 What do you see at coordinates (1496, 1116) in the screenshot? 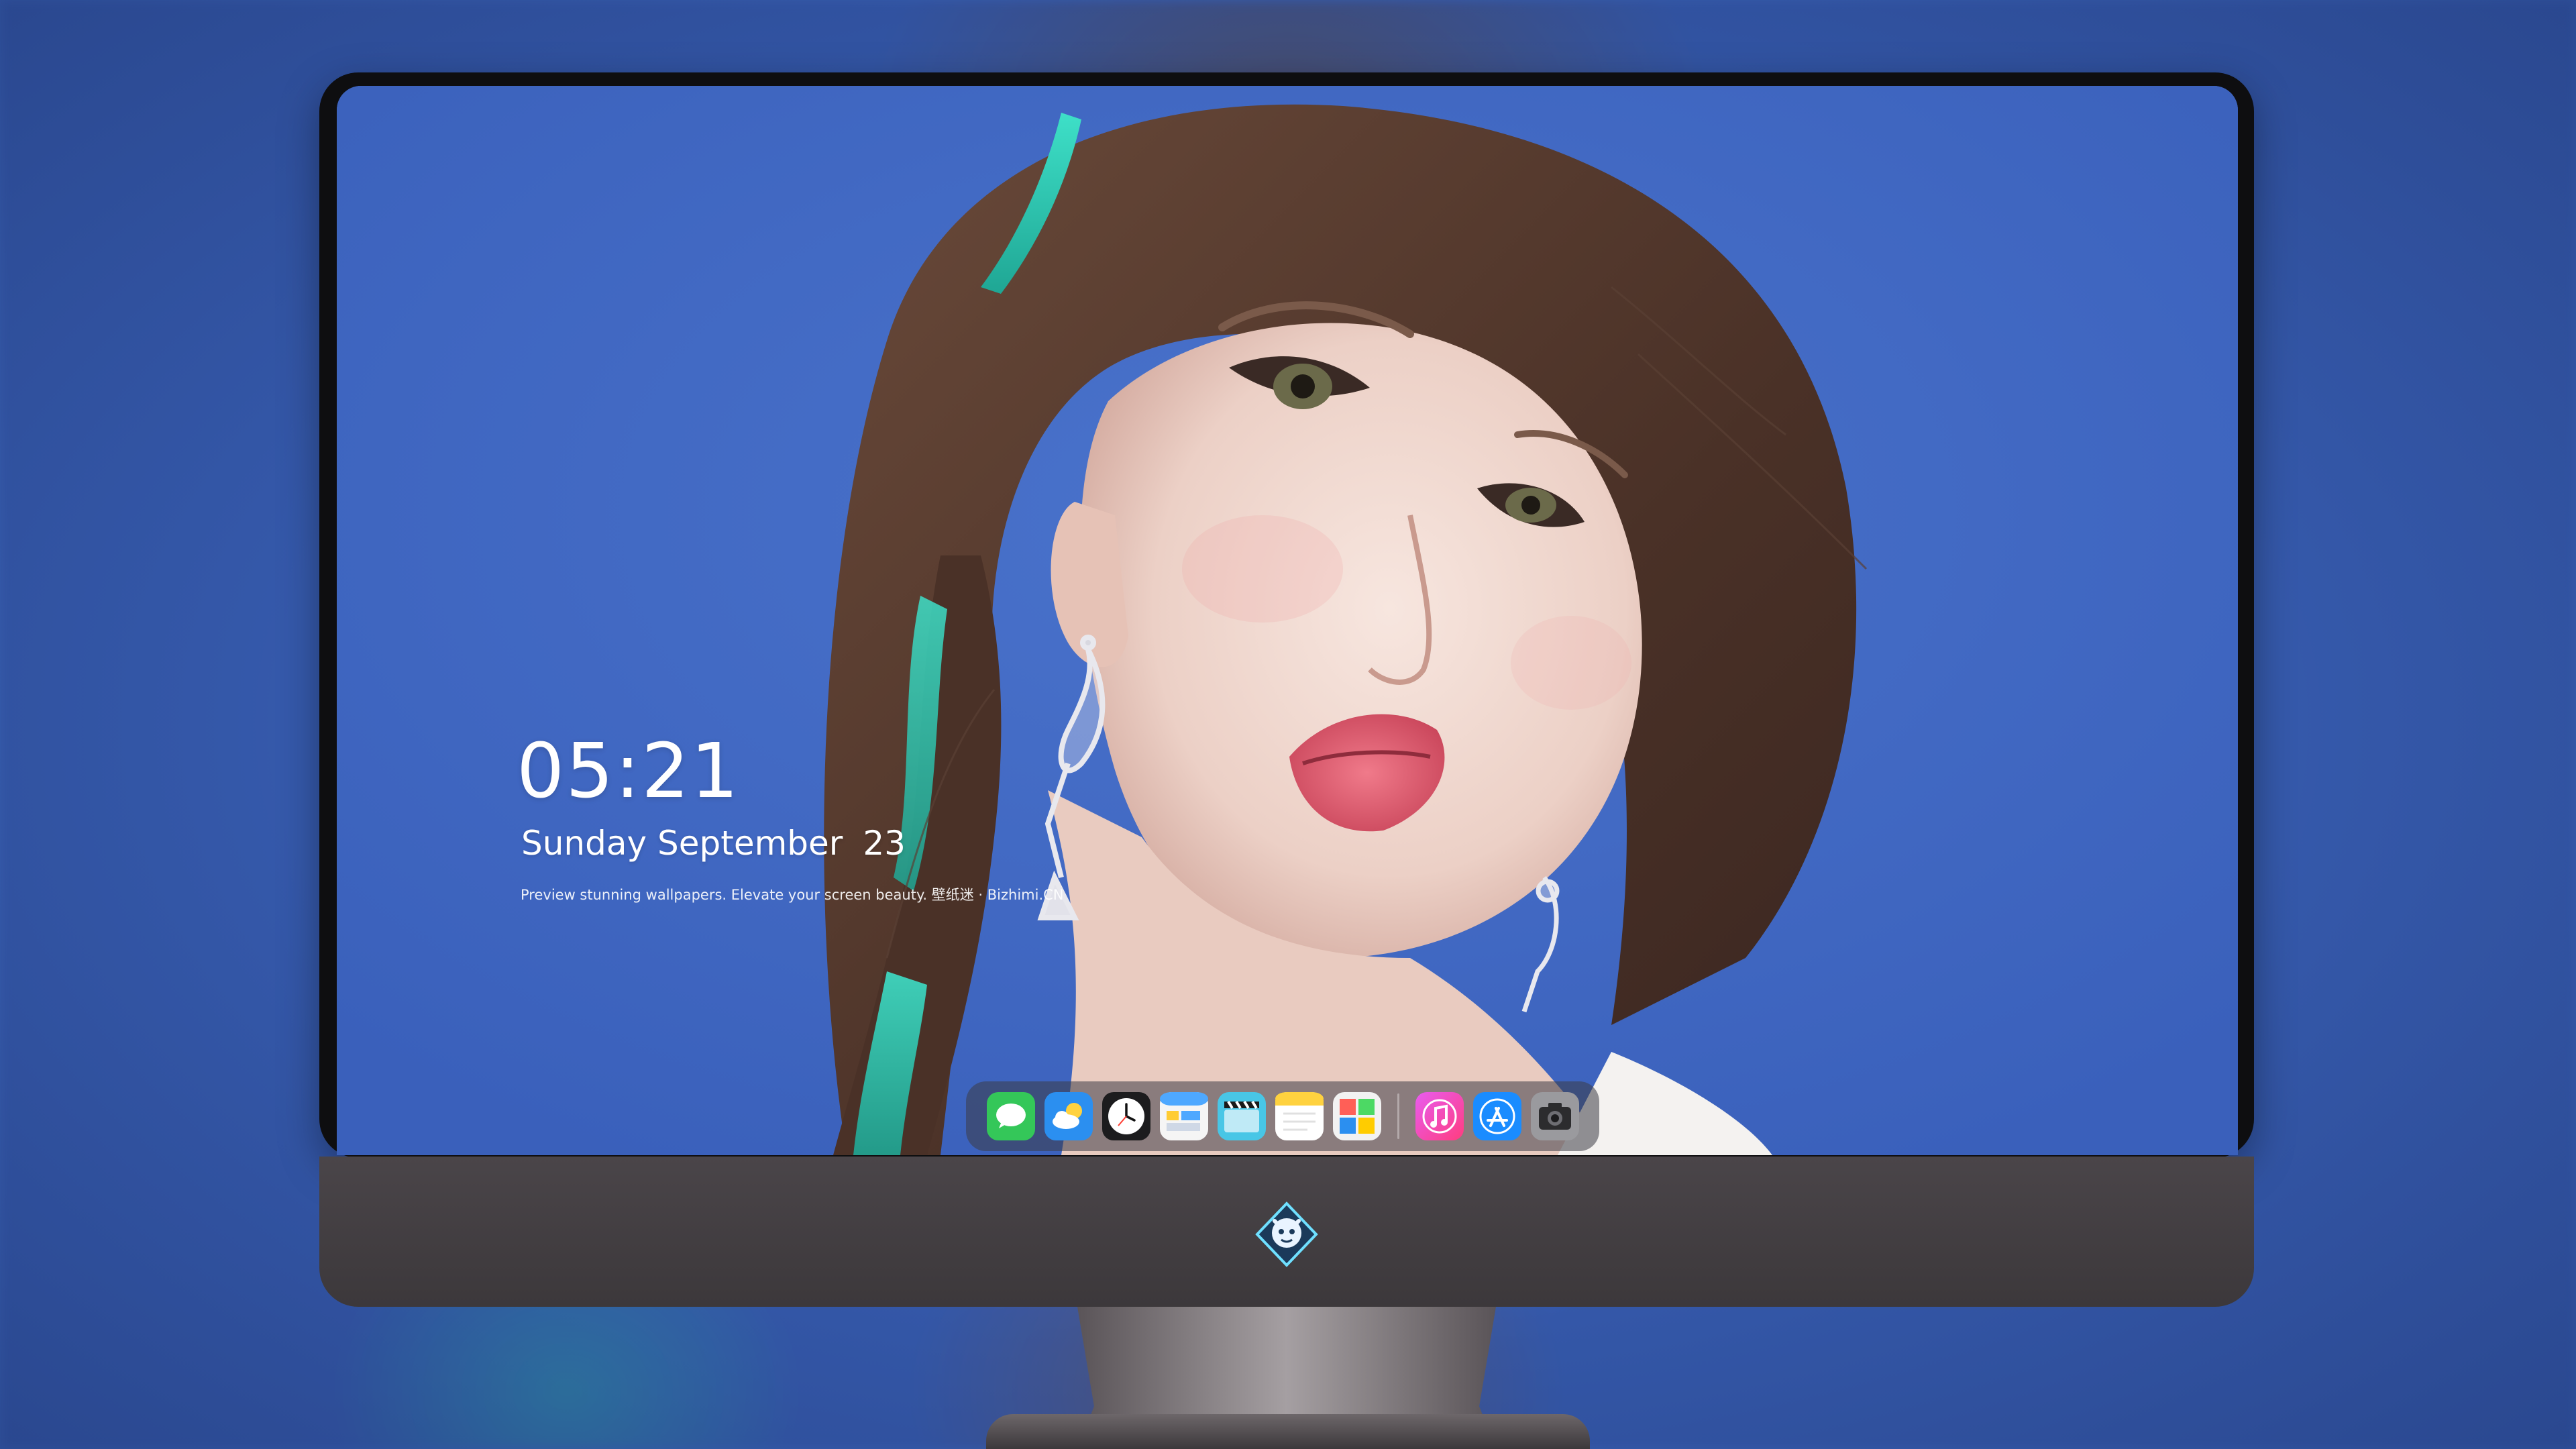
I see `app-store-icon` at bounding box center [1496, 1116].